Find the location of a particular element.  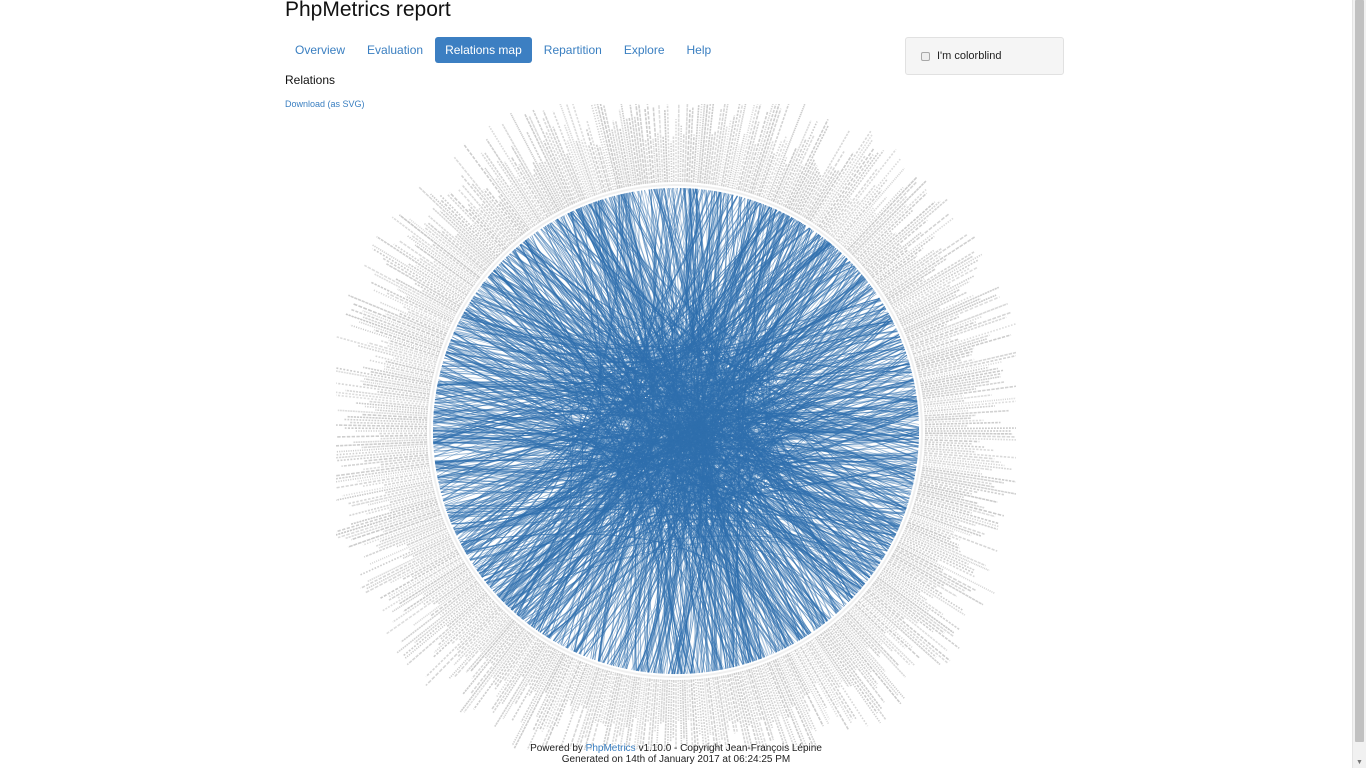

page-scrollbar: ▼ is located at coordinates (1359, 384).